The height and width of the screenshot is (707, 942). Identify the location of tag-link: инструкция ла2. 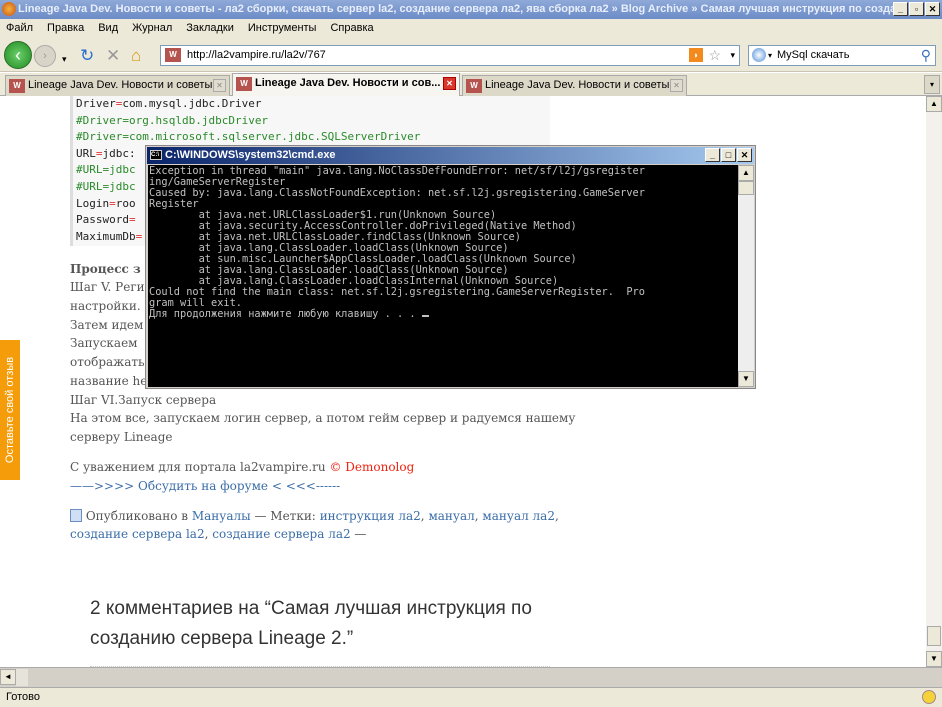
(370, 516).